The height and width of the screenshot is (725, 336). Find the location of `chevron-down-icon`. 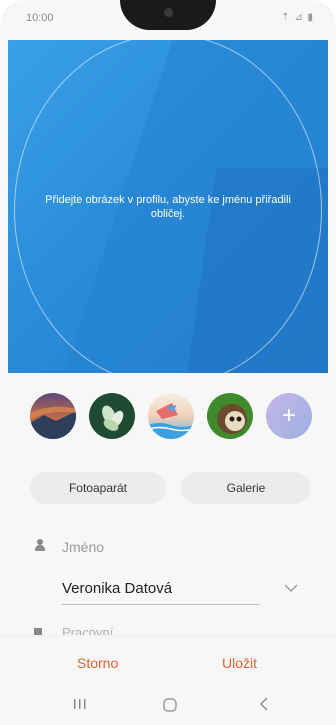

chevron-down-icon is located at coordinates (291, 588).